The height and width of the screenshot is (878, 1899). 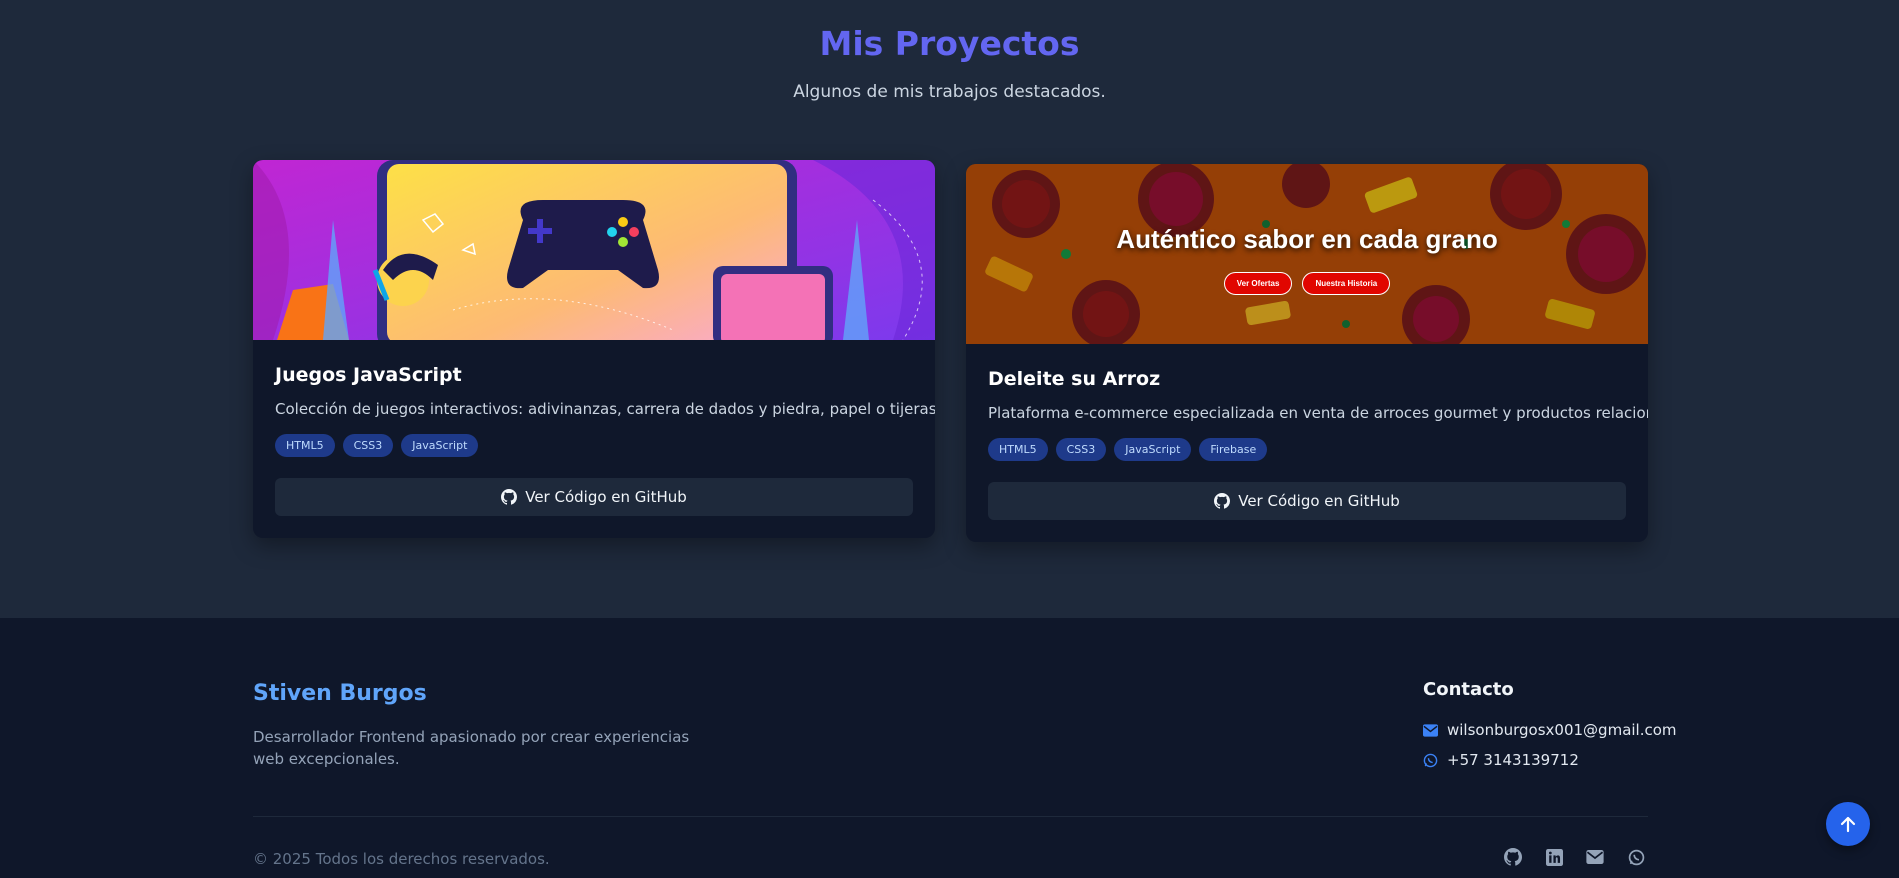 What do you see at coordinates (340, 693) in the screenshot?
I see `footer-brand: Stiven Burgos` at bounding box center [340, 693].